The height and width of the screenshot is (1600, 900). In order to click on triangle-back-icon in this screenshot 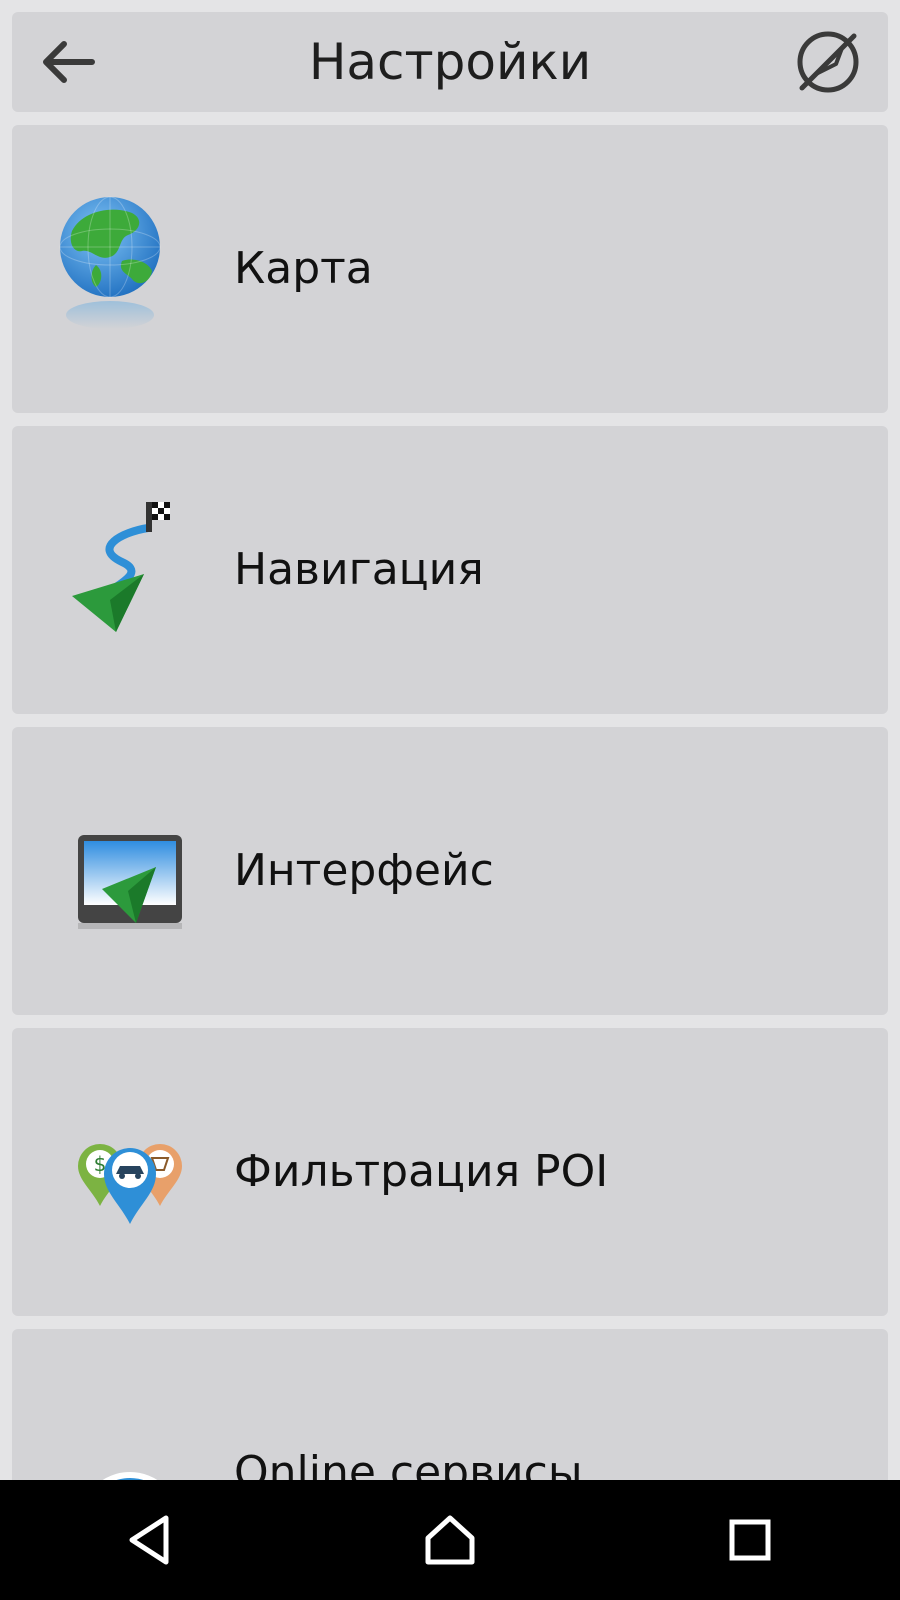, I will do `click(149, 1540)`.